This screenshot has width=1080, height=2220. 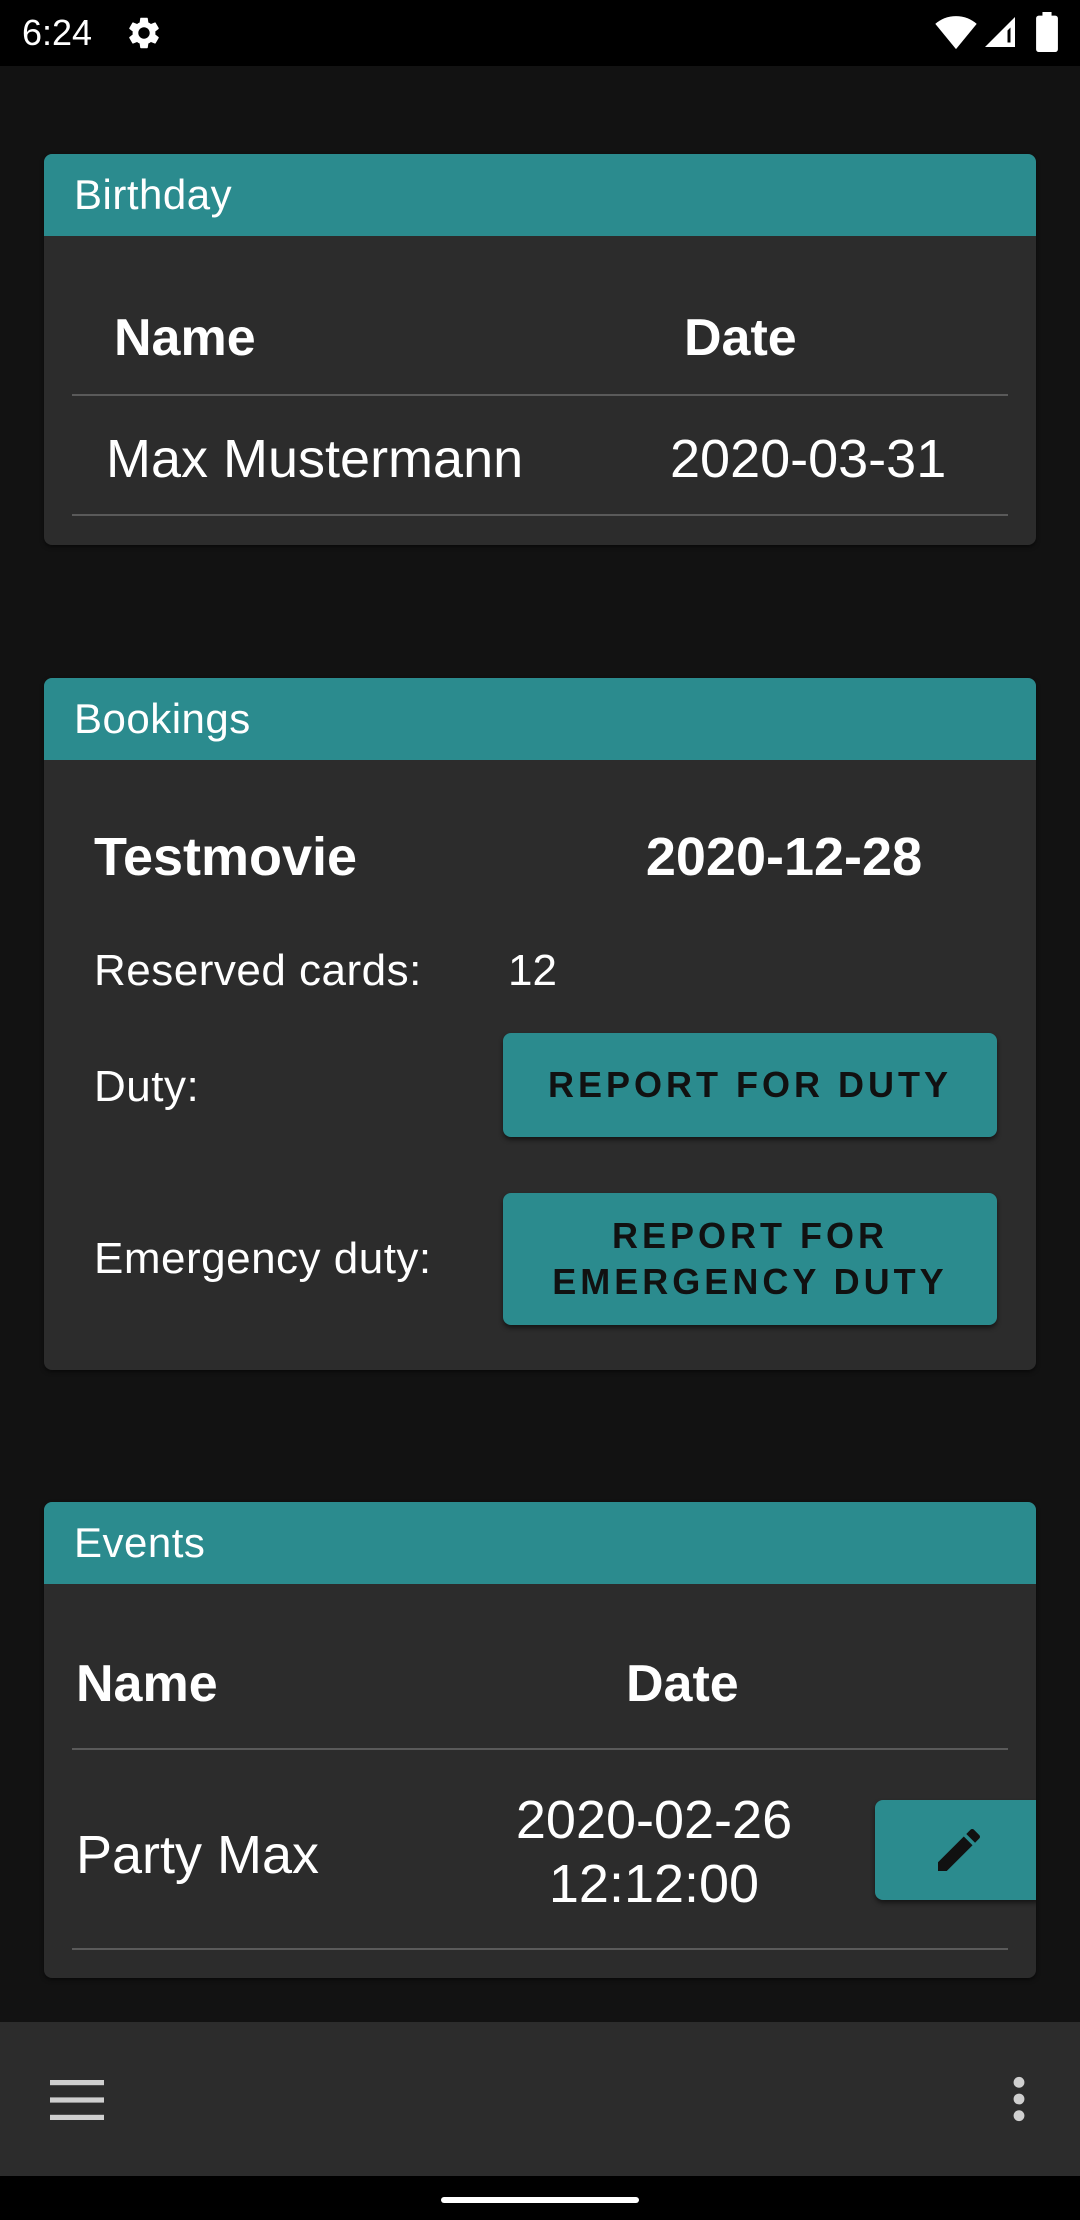 What do you see at coordinates (77, 2100) in the screenshot?
I see `menu-icon` at bounding box center [77, 2100].